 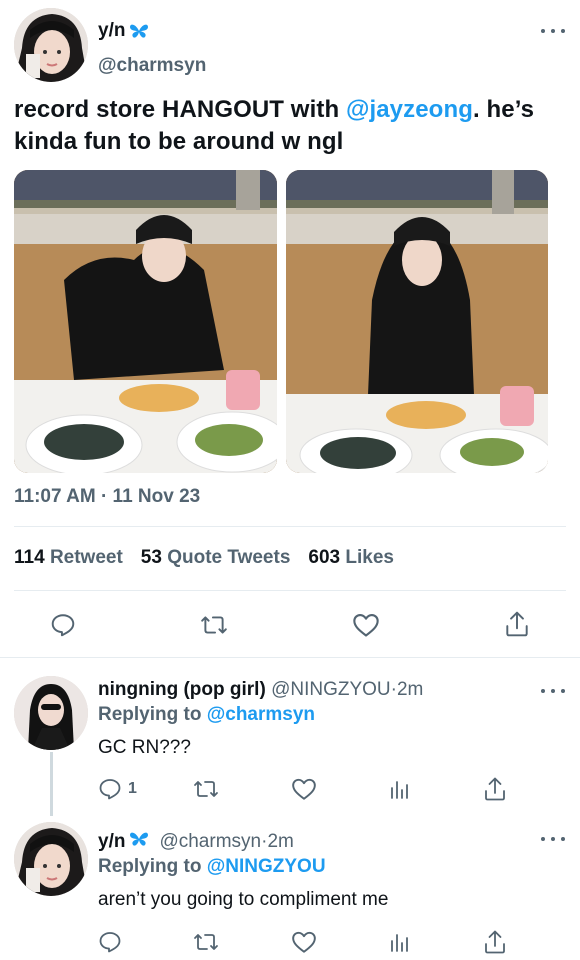 I want to click on author-handle: @charmsyn, so click(x=152, y=66).